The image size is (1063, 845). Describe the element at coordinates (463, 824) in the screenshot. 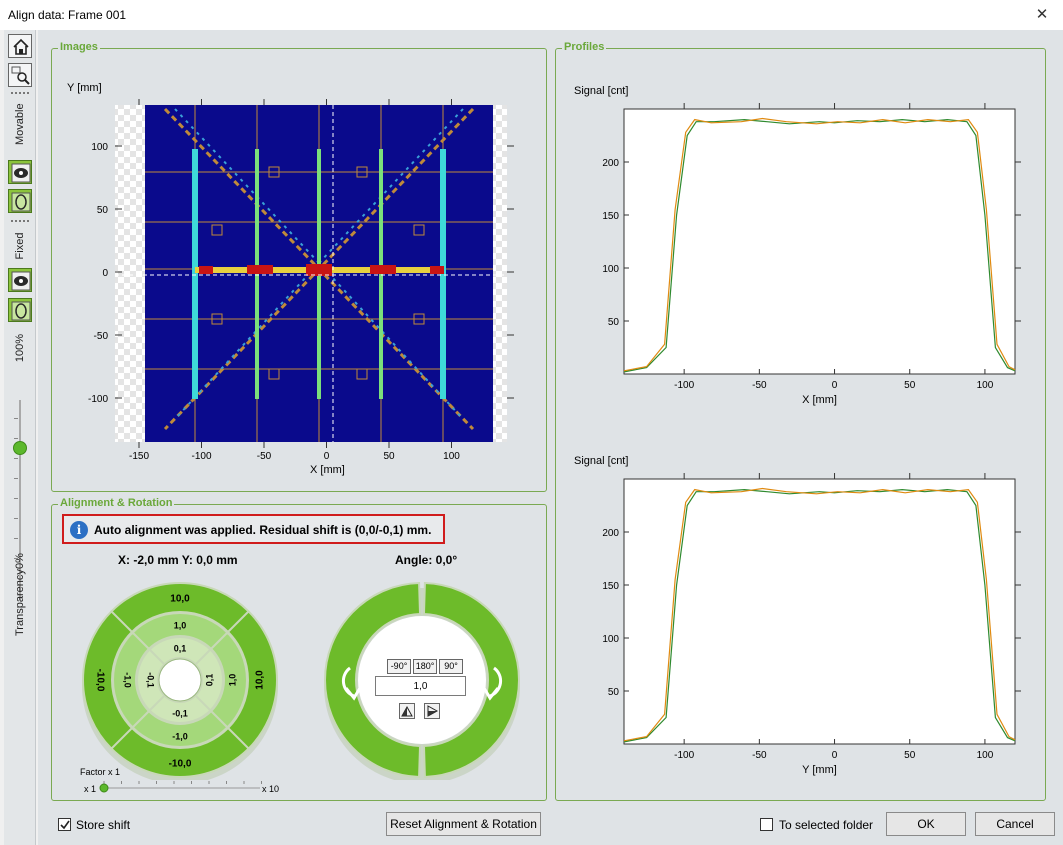

I see `reset-alignment-button: Reset Alignment & Rotation` at that location.